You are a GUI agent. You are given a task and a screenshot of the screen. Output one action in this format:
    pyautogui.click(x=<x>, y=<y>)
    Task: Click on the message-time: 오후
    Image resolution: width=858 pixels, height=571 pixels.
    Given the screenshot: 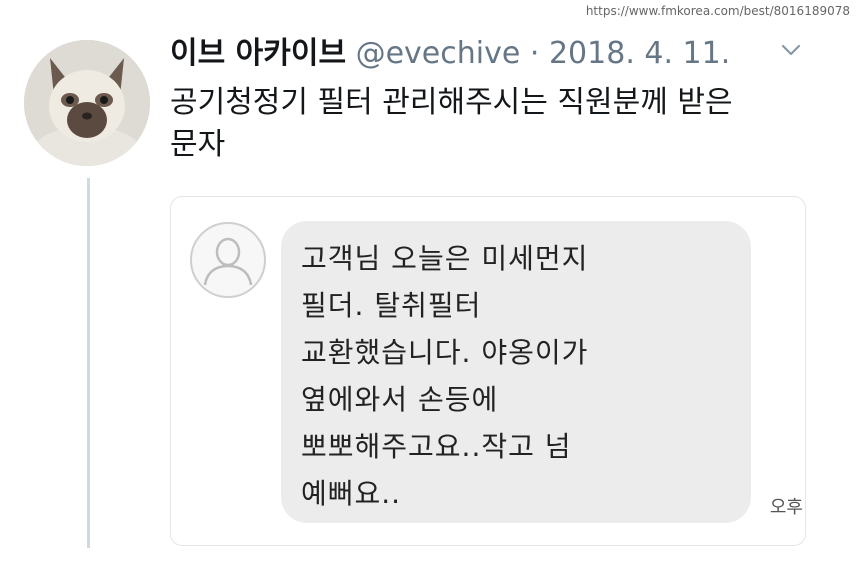 What is the action you would take?
    pyautogui.click(x=786, y=507)
    